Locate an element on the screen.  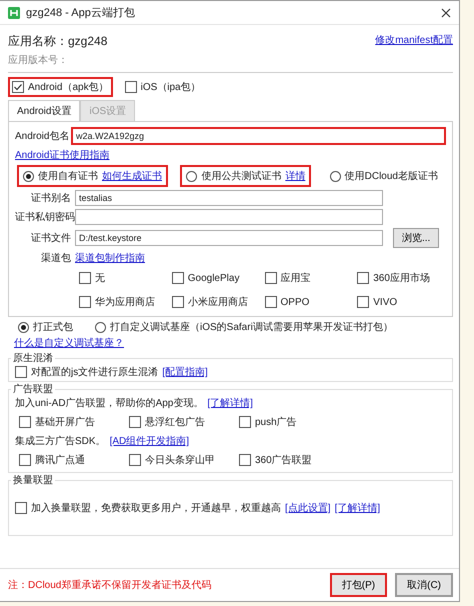
debug-base-link: 什么是自定义调试基座？ is located at coordinates (69, 343).